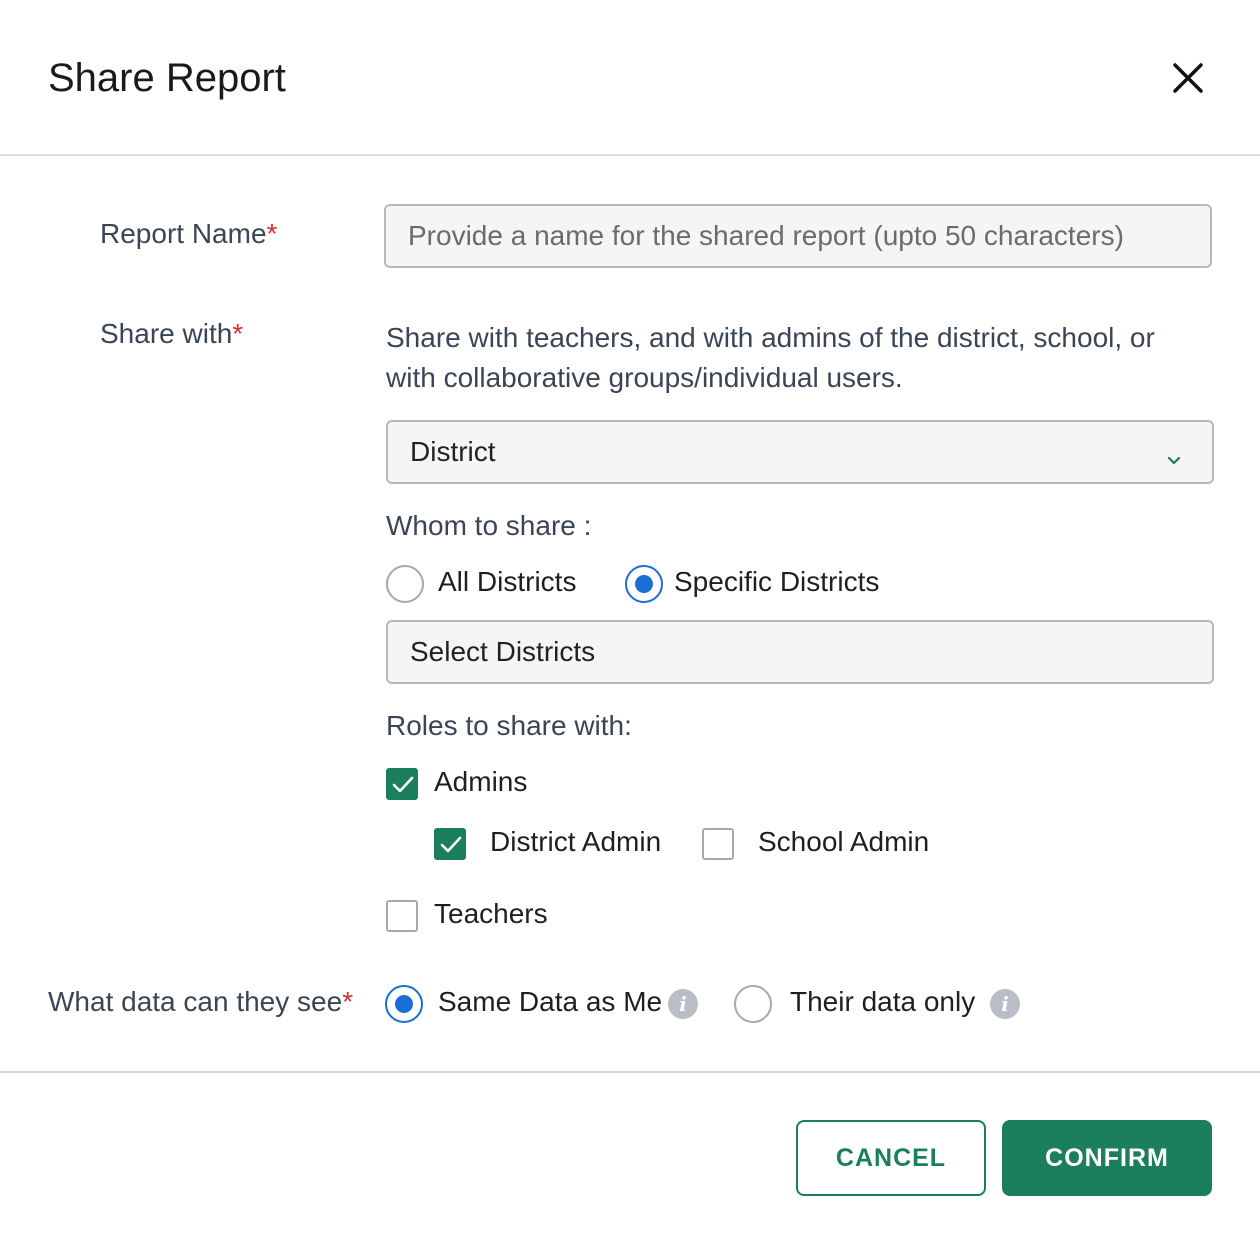 Image resolution: width=1260 pixels, height=1244 pixels. Describe the element at coordinates (777, 581) in the screenshot. I see `radio-specific-districts-label: Specific Districts` at that location.